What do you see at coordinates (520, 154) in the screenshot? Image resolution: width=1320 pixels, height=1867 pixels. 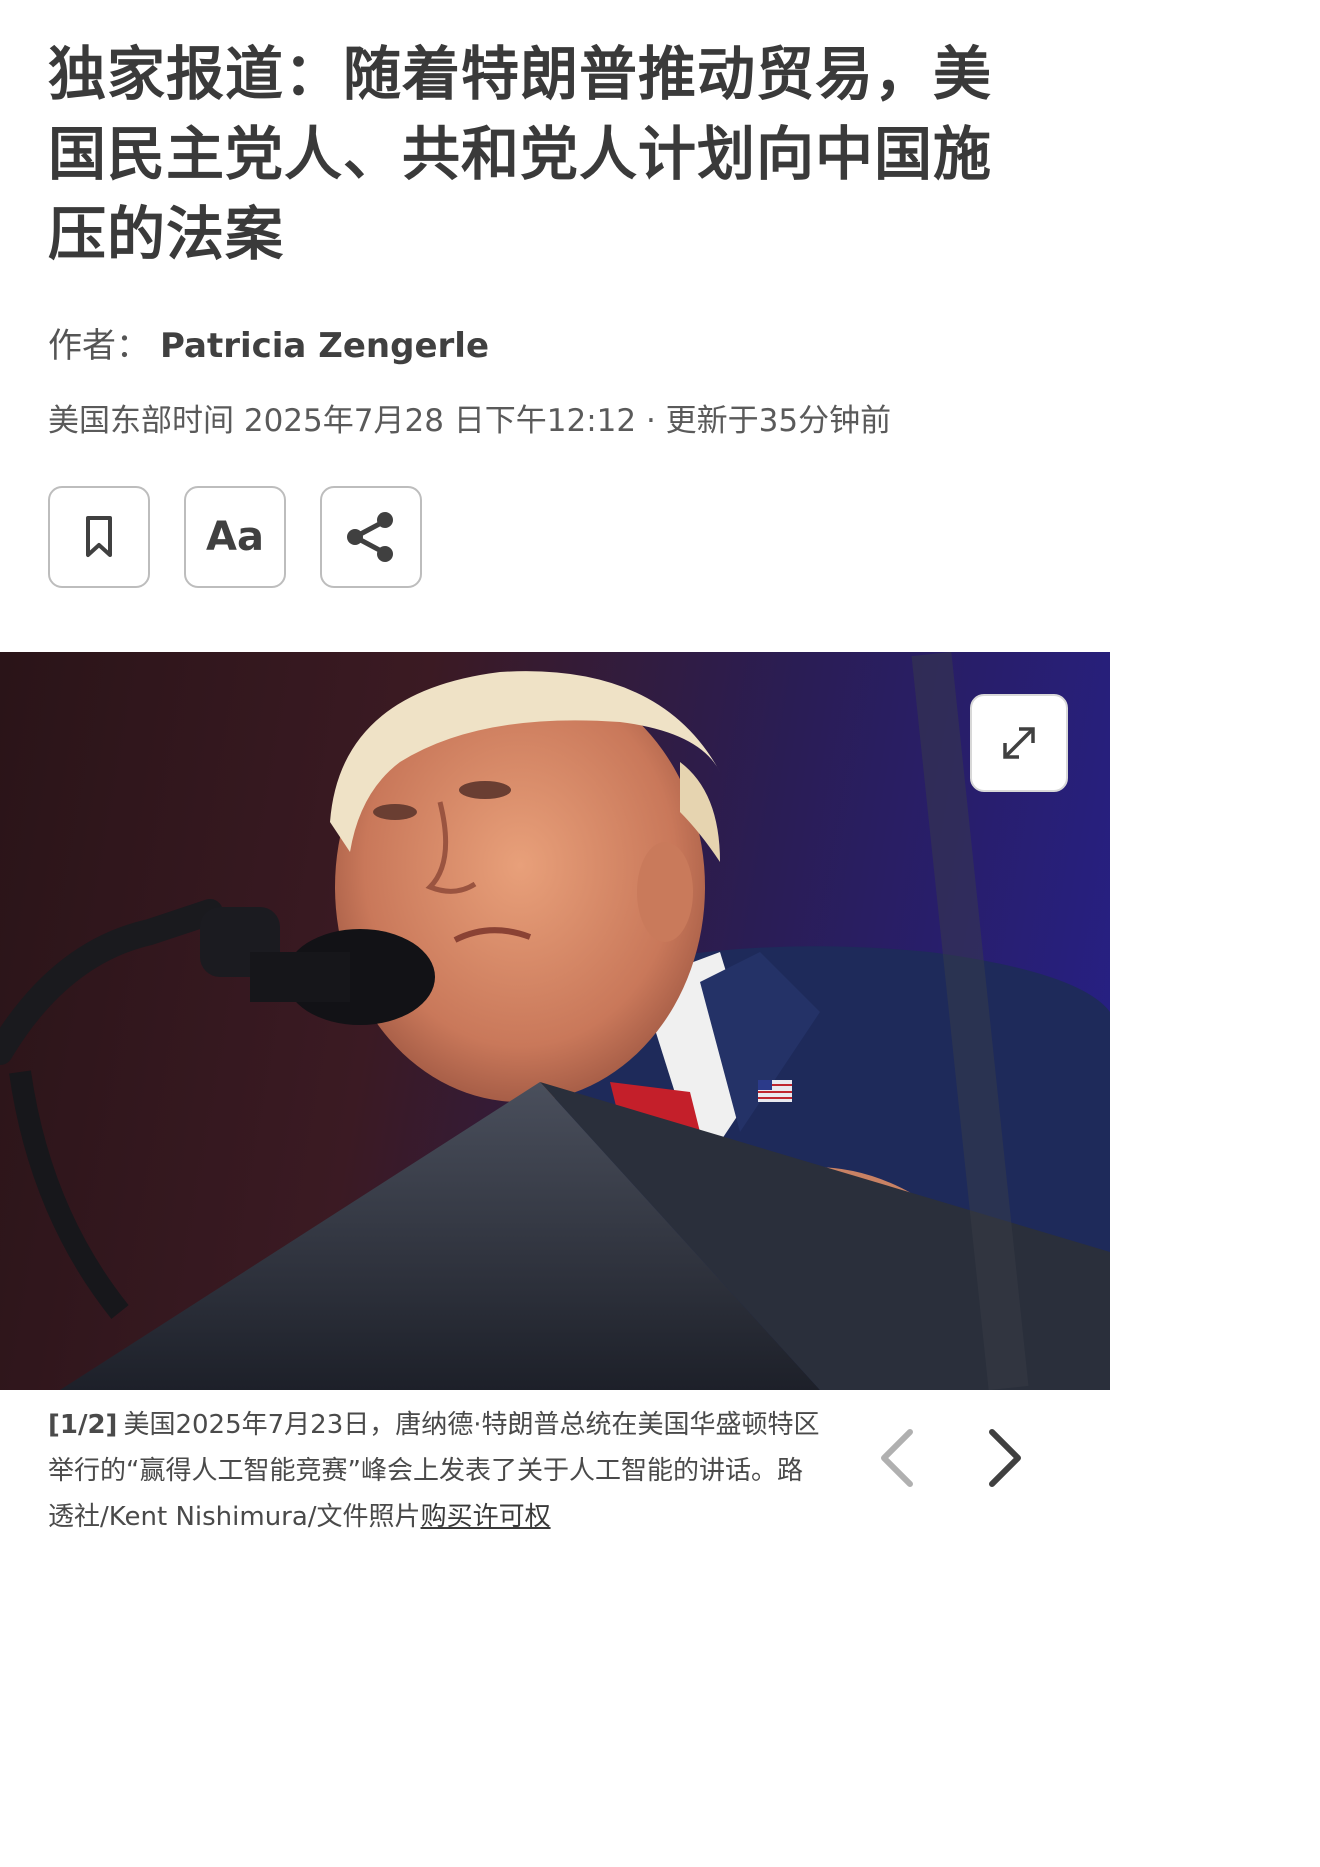 I see `article-headline: 独家报道：随着特朗普推动贸易，美国民主党人、共和党人计划向中国施压的法案` at bounding box center [520, 154].